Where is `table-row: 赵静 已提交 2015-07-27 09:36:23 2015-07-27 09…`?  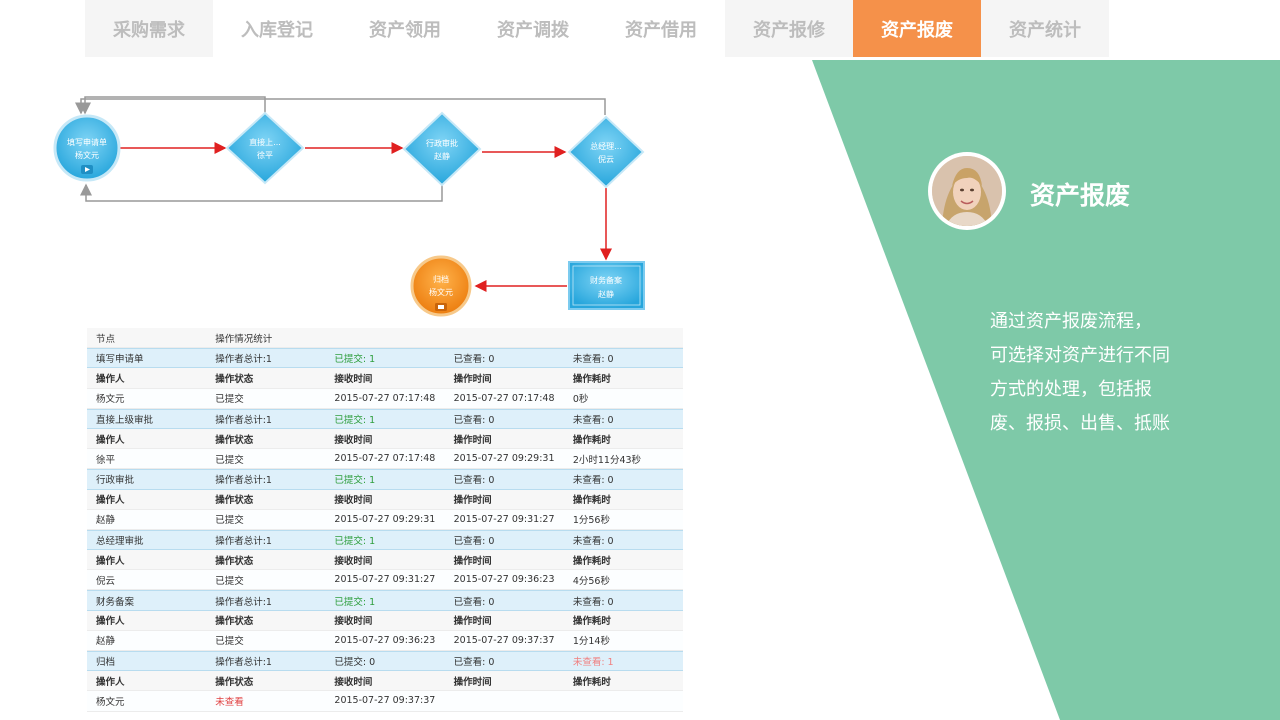
table-row: 赵静 已提交 2015-07-27 09:36:23 2015-07-27 09… is located at coordinates (385, 640).